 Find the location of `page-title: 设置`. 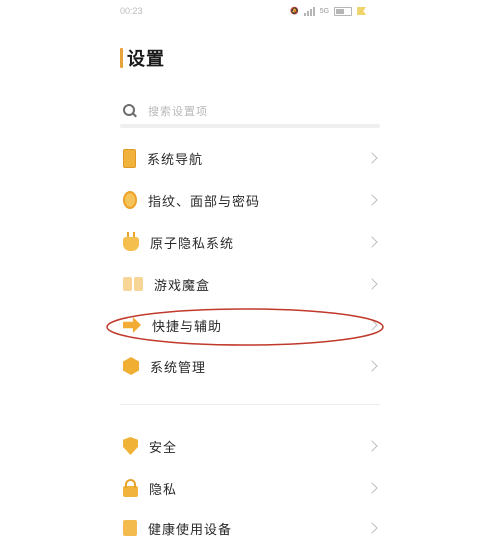

page-title: 设置 is located at coordinates (146, 59).